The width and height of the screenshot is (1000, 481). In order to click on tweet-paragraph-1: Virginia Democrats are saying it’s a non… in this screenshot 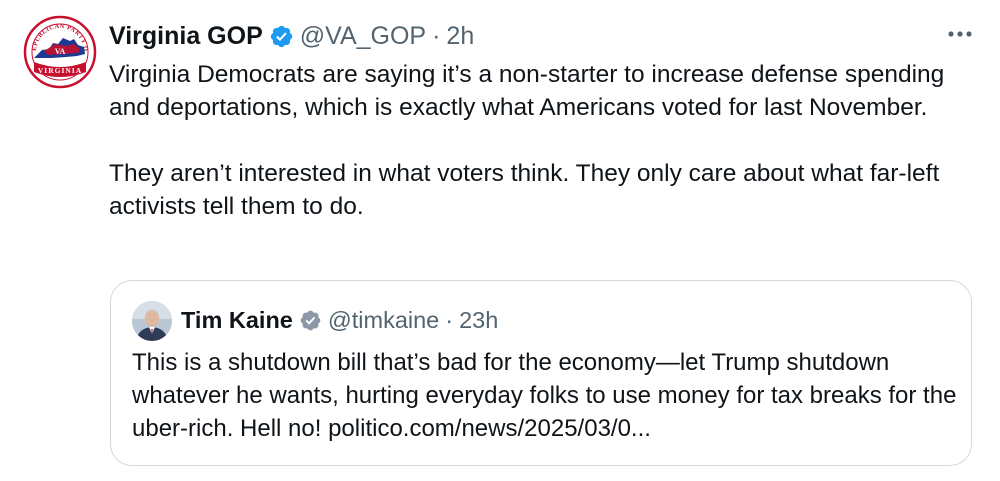, I will do `click(527, 91)`.